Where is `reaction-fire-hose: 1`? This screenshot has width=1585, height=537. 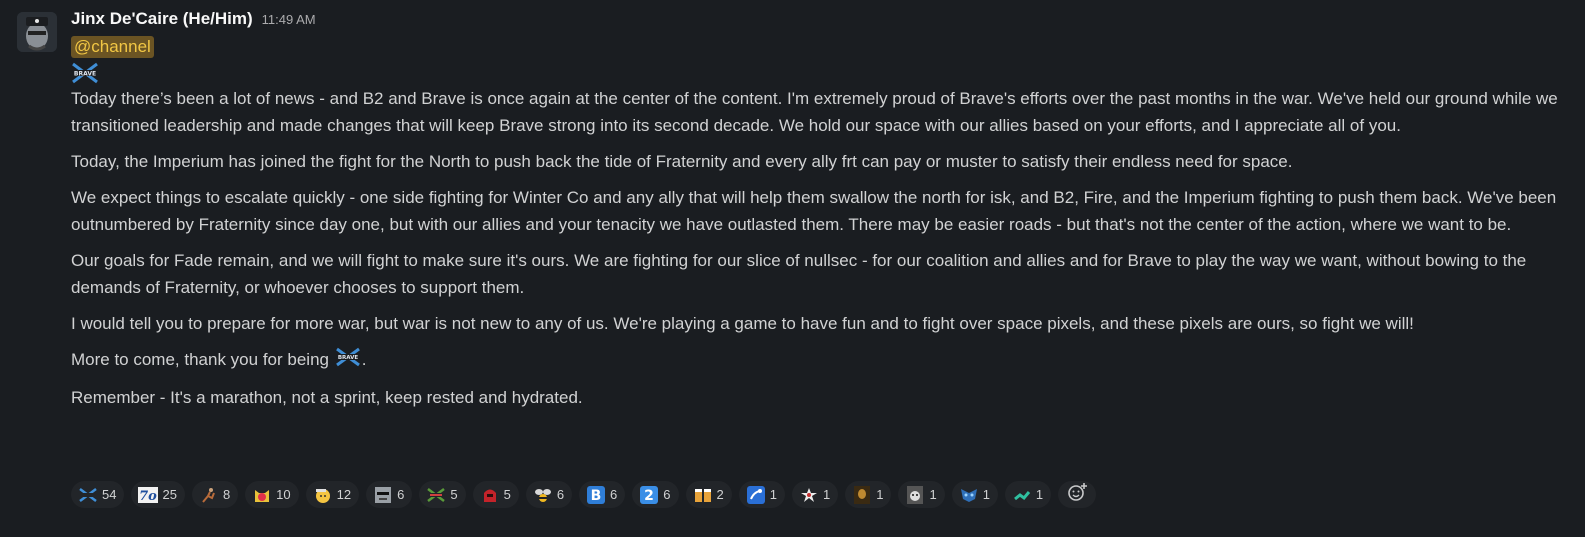
reaction-fire-hose: 1 is located at coordinates (761, 494).